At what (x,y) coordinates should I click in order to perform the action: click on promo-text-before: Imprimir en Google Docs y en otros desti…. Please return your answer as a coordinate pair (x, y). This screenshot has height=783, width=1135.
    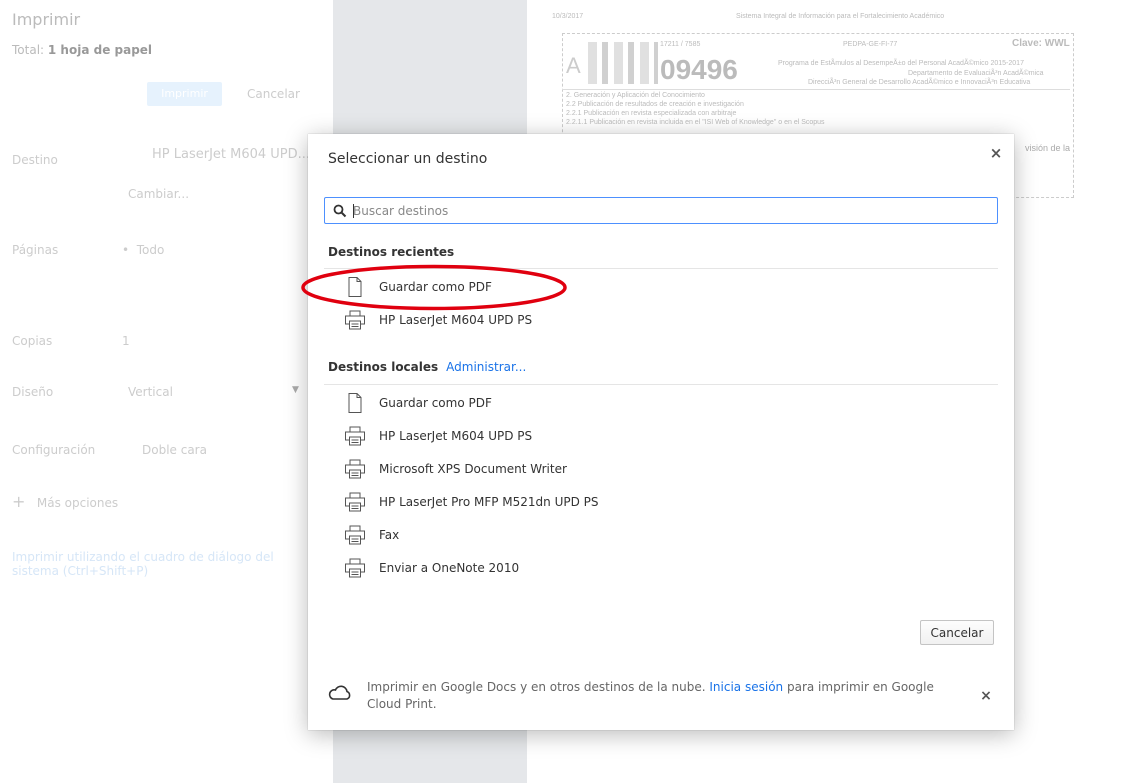
    Looking at the image, I should click on (536, 687).